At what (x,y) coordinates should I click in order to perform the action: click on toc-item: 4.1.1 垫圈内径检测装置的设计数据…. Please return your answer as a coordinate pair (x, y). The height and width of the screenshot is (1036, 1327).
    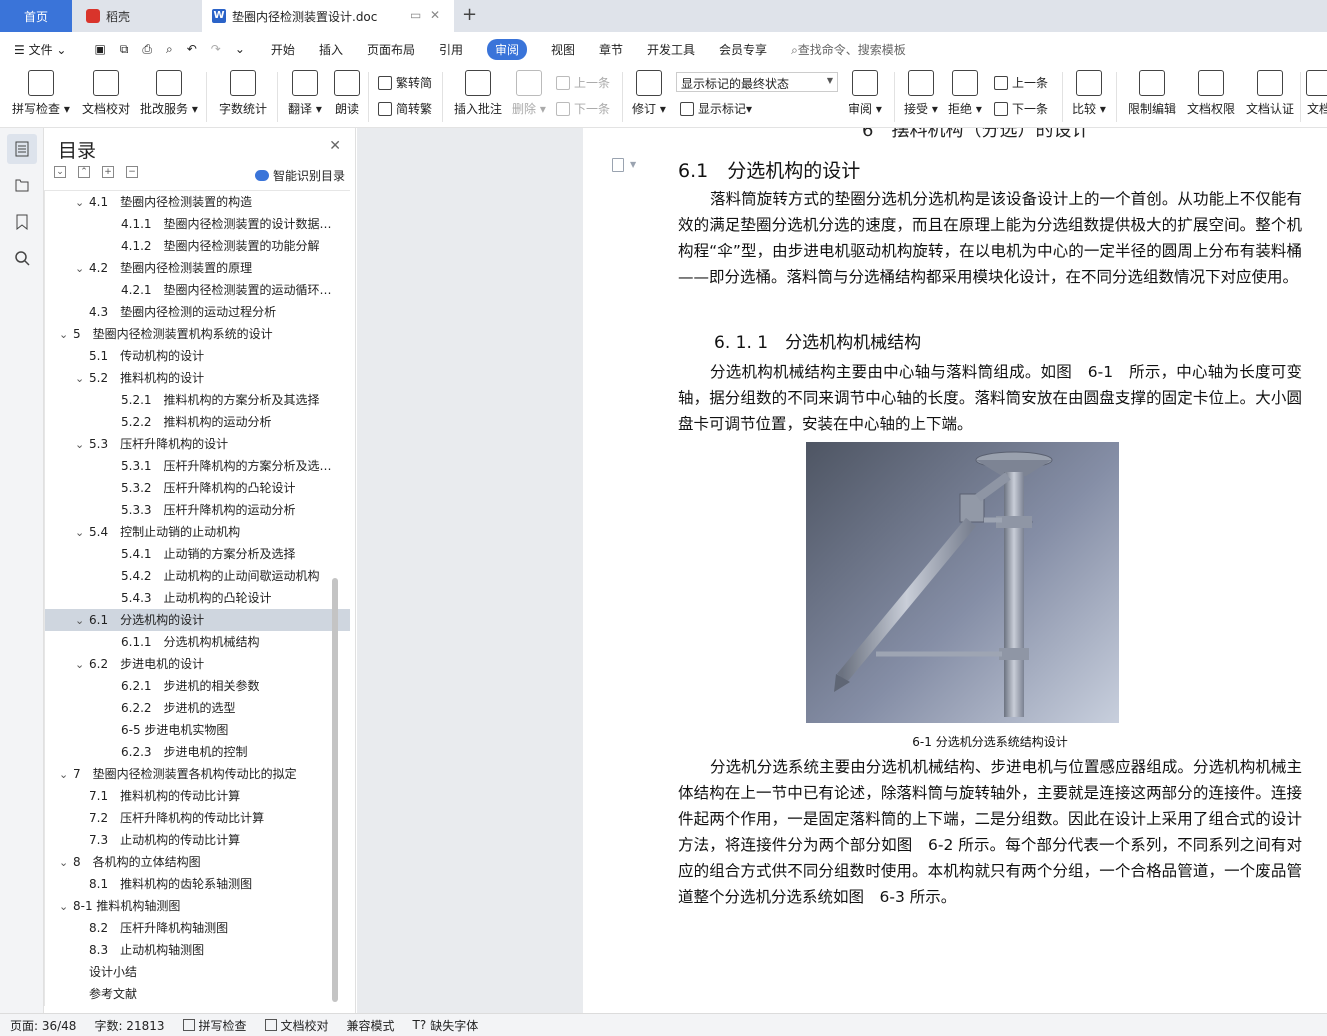
    Looking at the image, I should click on (197, 224).